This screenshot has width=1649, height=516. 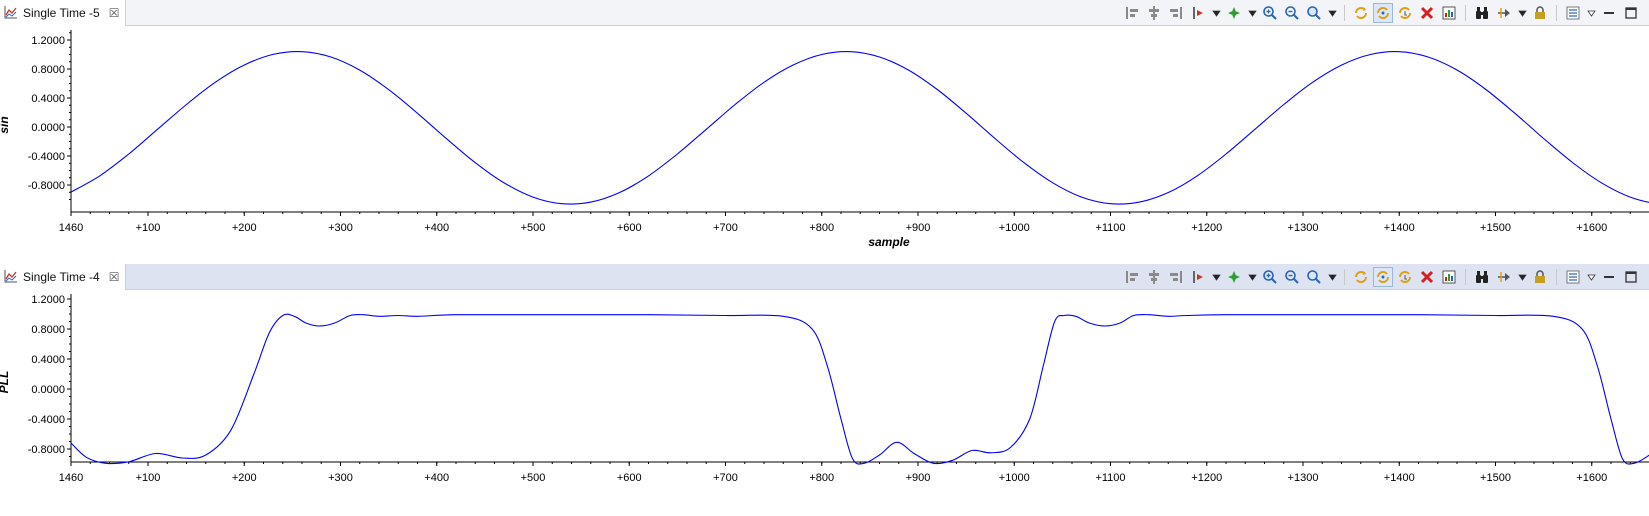 I want to click on x-tick-label: +1500, so click(x=1495, y=228).